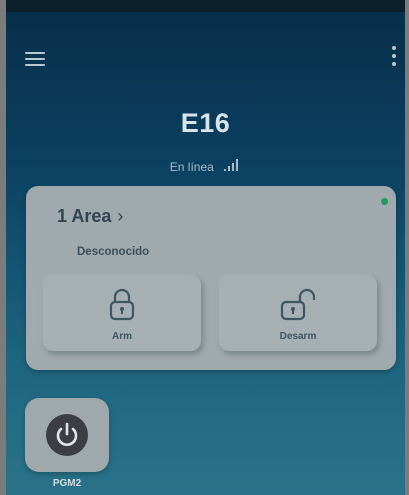 This screenshot has height=495, width=409. I want to click on menu-button, so click(36, 60).